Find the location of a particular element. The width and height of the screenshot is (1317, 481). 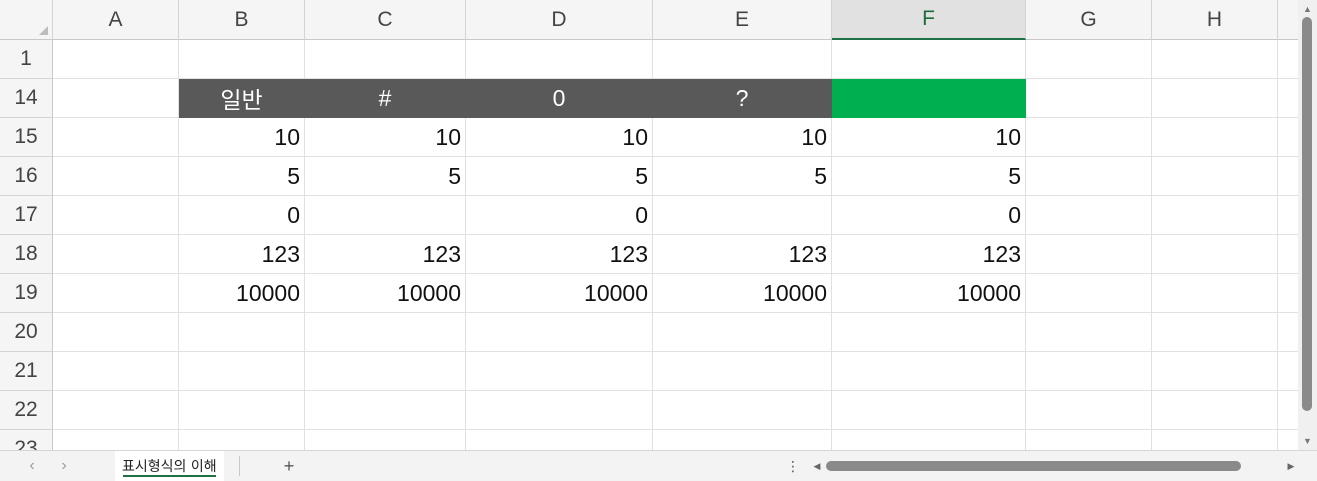

cell-f14 is located at coordinates (929, 98).